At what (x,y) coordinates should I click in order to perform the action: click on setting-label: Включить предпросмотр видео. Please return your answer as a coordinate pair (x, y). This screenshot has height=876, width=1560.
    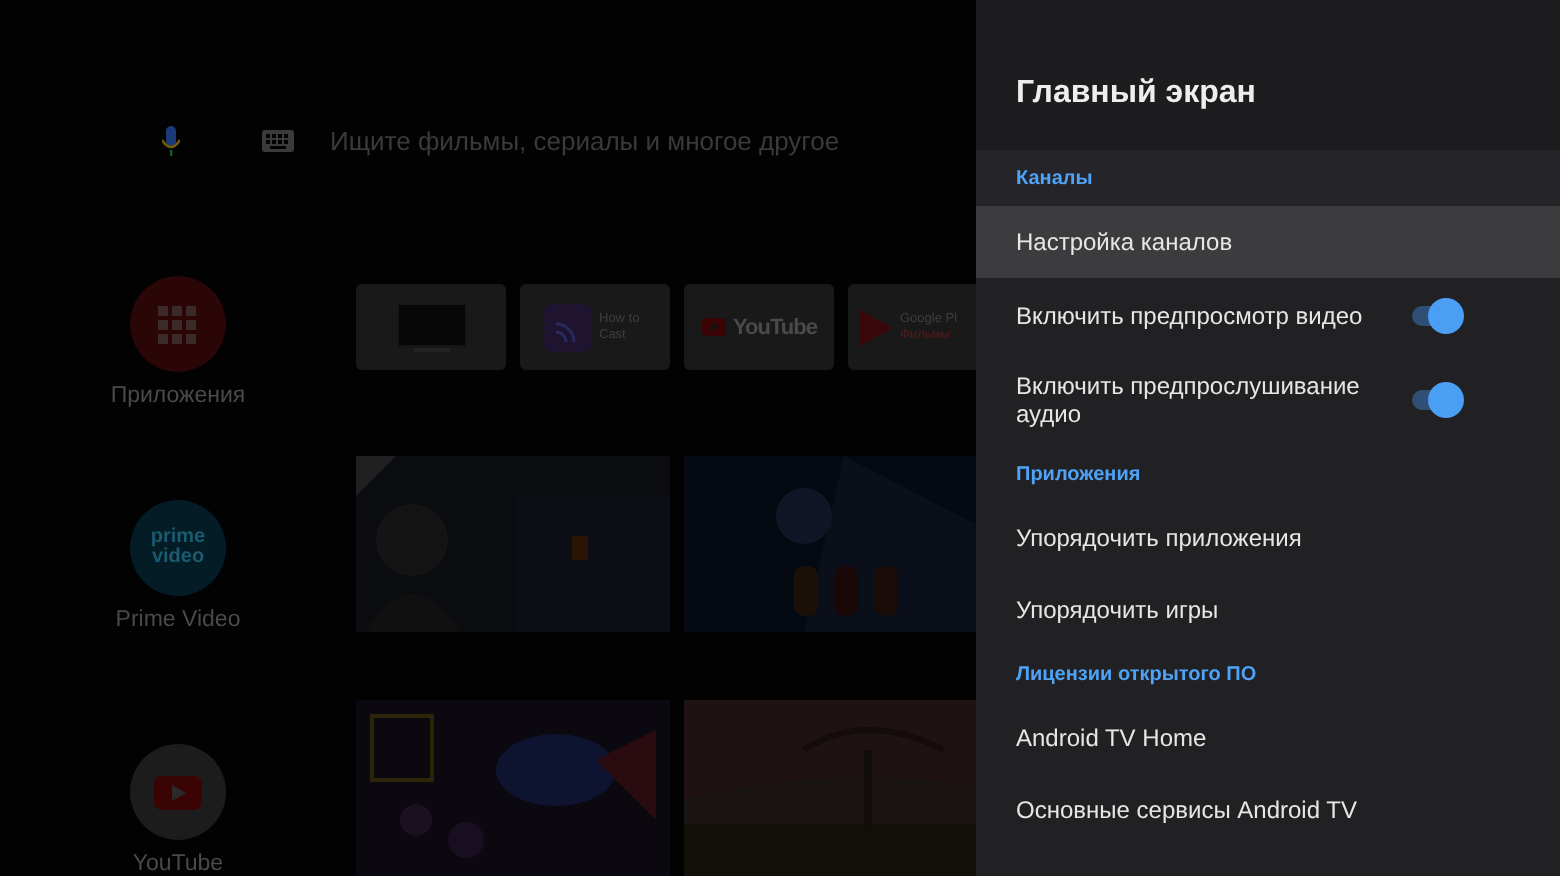
    Looking at the image, I should click on (1189, 316).